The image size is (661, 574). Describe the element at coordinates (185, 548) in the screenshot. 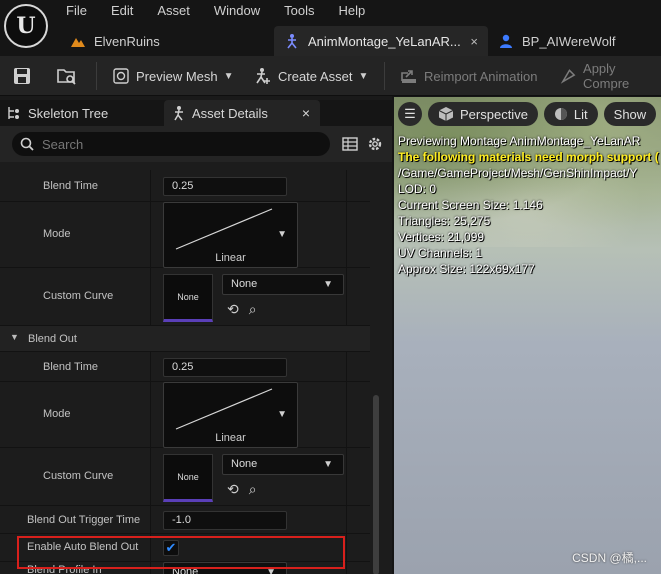

I see `auto-blend-row: Enable Auto Blend Out ✔` at that location.